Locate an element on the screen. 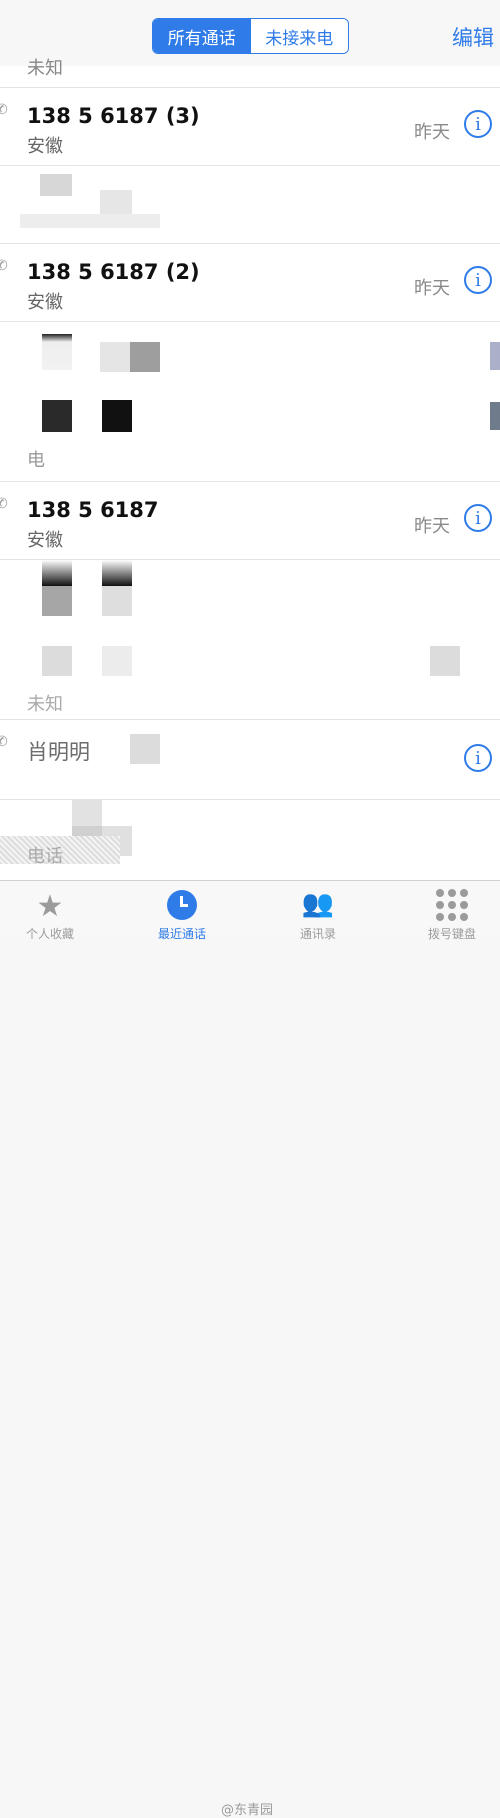 The height and width of the screenshot is (1818, 500). star-icon: ★ is located at coordinates (50, 906).